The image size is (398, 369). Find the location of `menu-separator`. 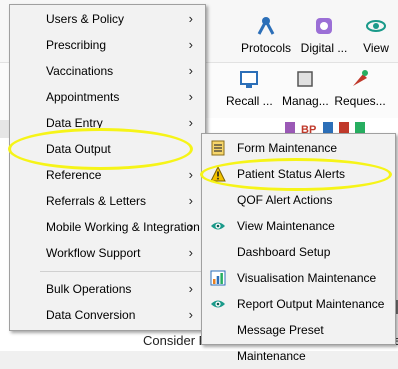

menu-separator is located at coordinates (121, 271).